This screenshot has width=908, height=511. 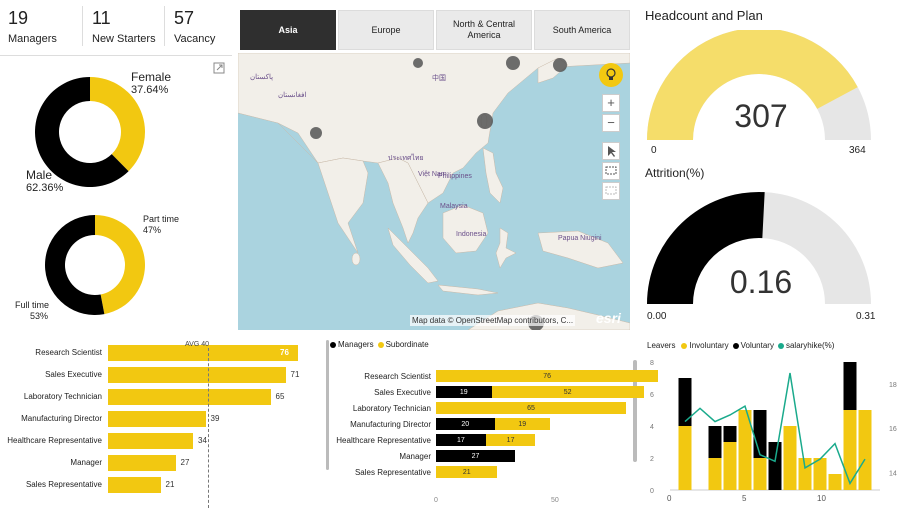 What do you see at coordinates (547, 376) in the screenshot?
I see `subordinate-bar: 76` at bounding box center [547, 376].